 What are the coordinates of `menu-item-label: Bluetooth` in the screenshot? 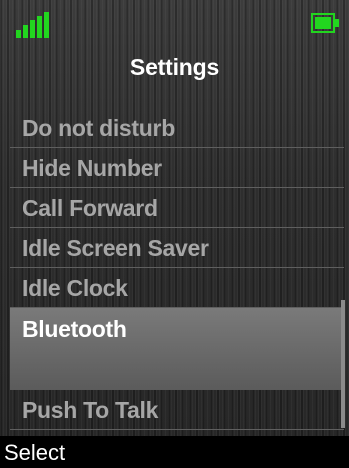 It's located at (74, 329).